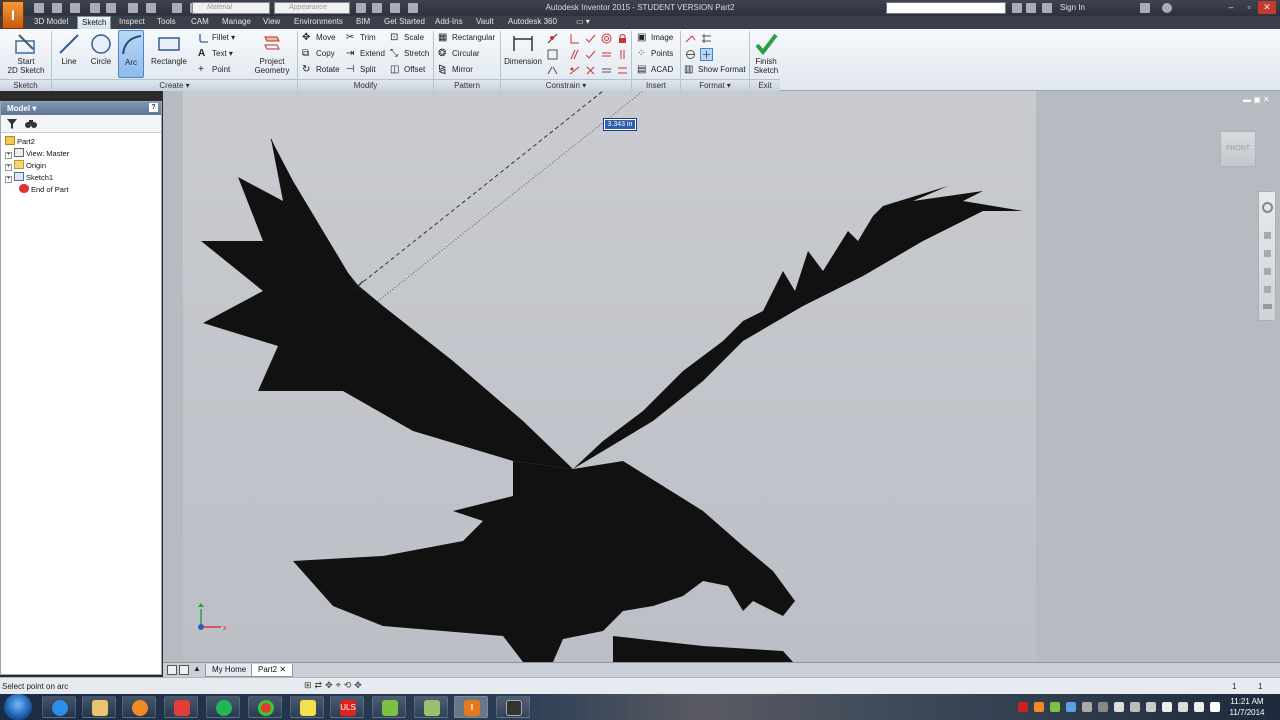  What do you see at coordinates (1267, 207) in the screenshot?
I see `steering-wheel-icon` at bounding box center [1267, 207].